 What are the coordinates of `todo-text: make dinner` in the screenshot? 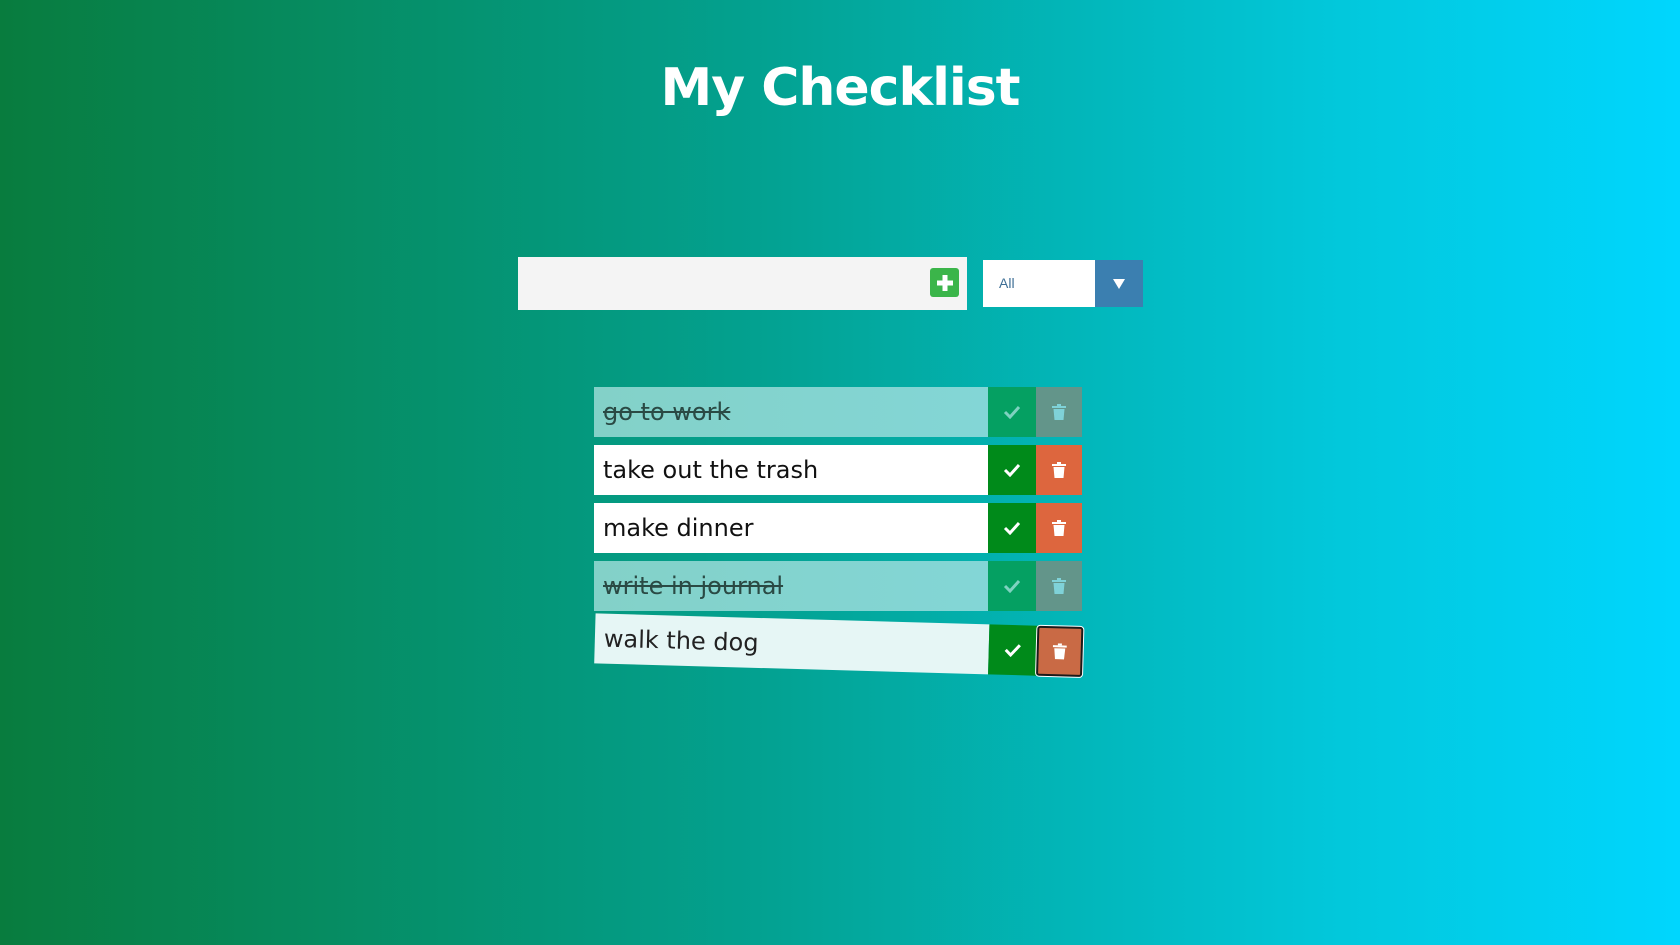 It's located at (791, 528).